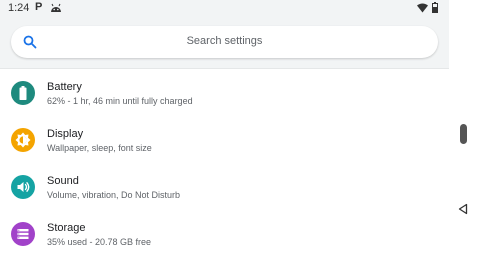  What do you see at coordinates (23, 187) in the screenshot?
I see `volume-icon` at bounding box center [23, 187].